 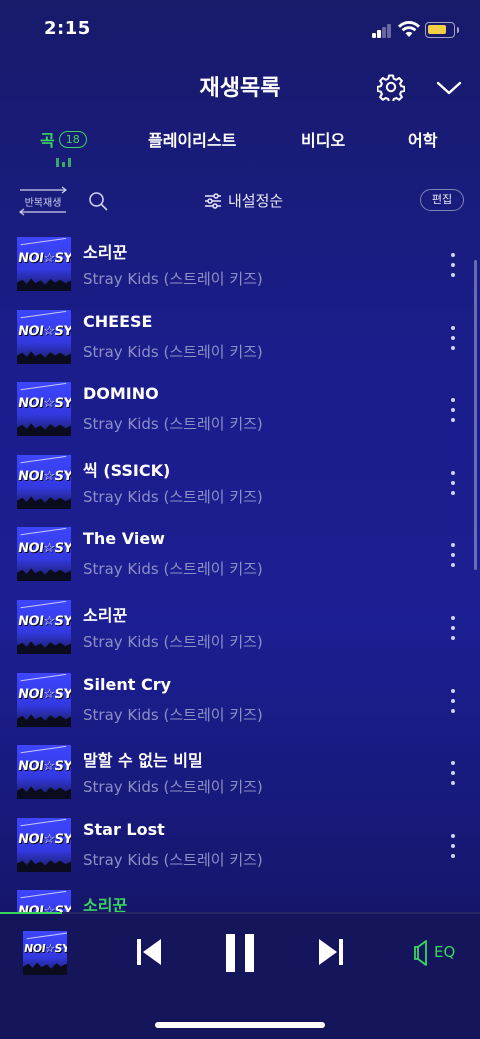 I want to click on edit-button: 편집, so click(x=442, y=200).